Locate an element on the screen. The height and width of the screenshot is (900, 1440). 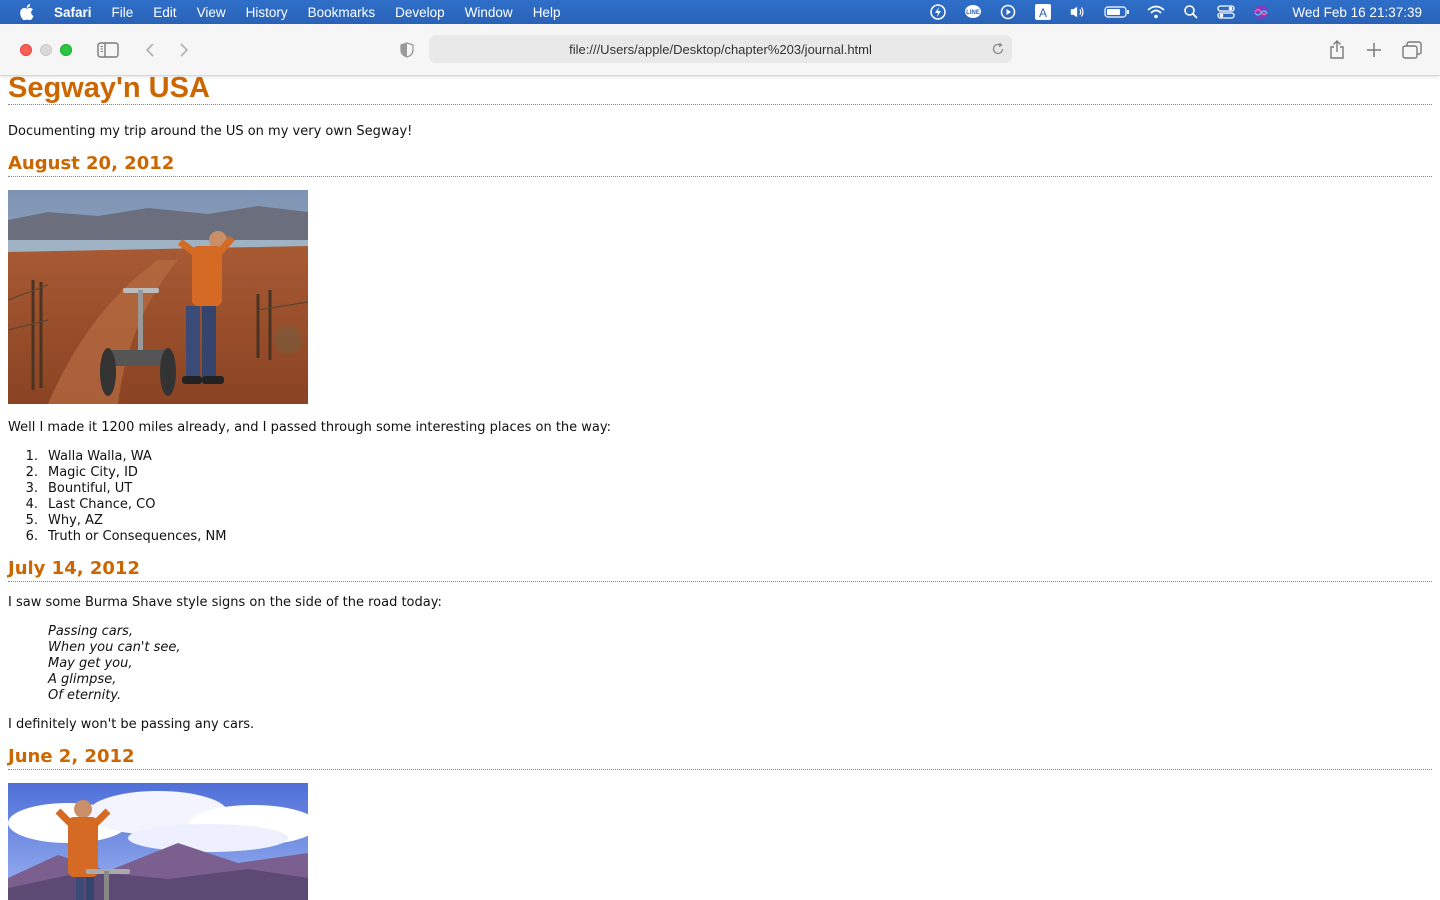
battery-icon is located at coordinates (1117, 12).